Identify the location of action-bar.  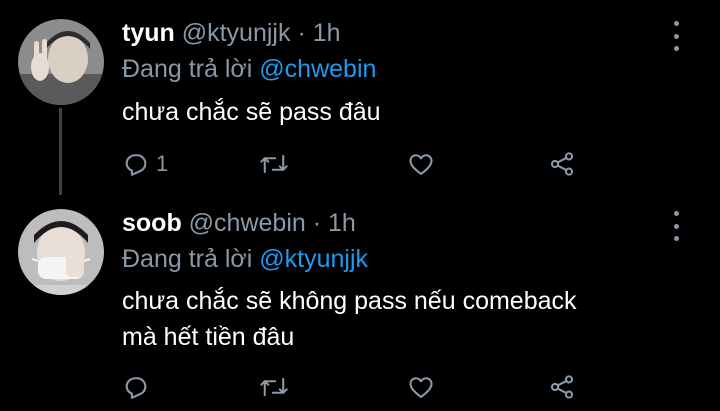
(357, 387).